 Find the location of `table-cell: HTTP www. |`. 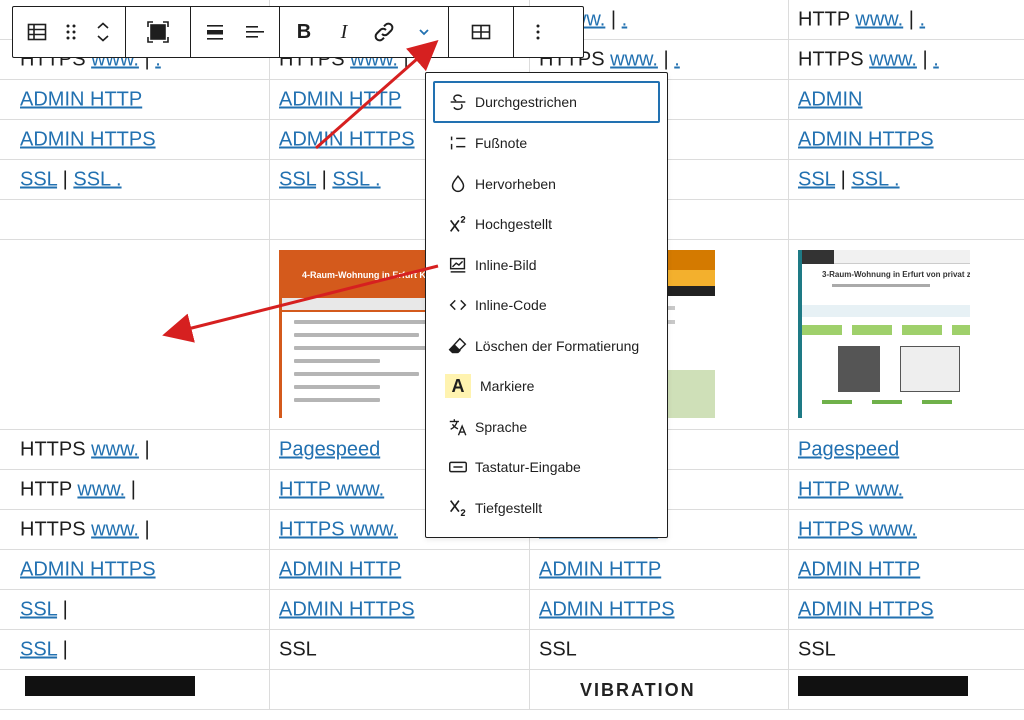

table-cell: HTTP www. | is located at coordinates (135, 489).